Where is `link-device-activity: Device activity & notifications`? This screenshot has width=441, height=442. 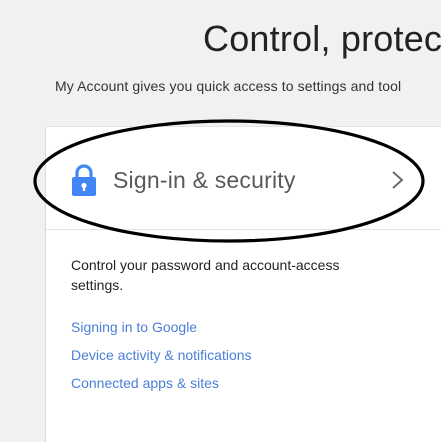 link-device-activity: Device activity & notifications is located at coordinates (161, 355).